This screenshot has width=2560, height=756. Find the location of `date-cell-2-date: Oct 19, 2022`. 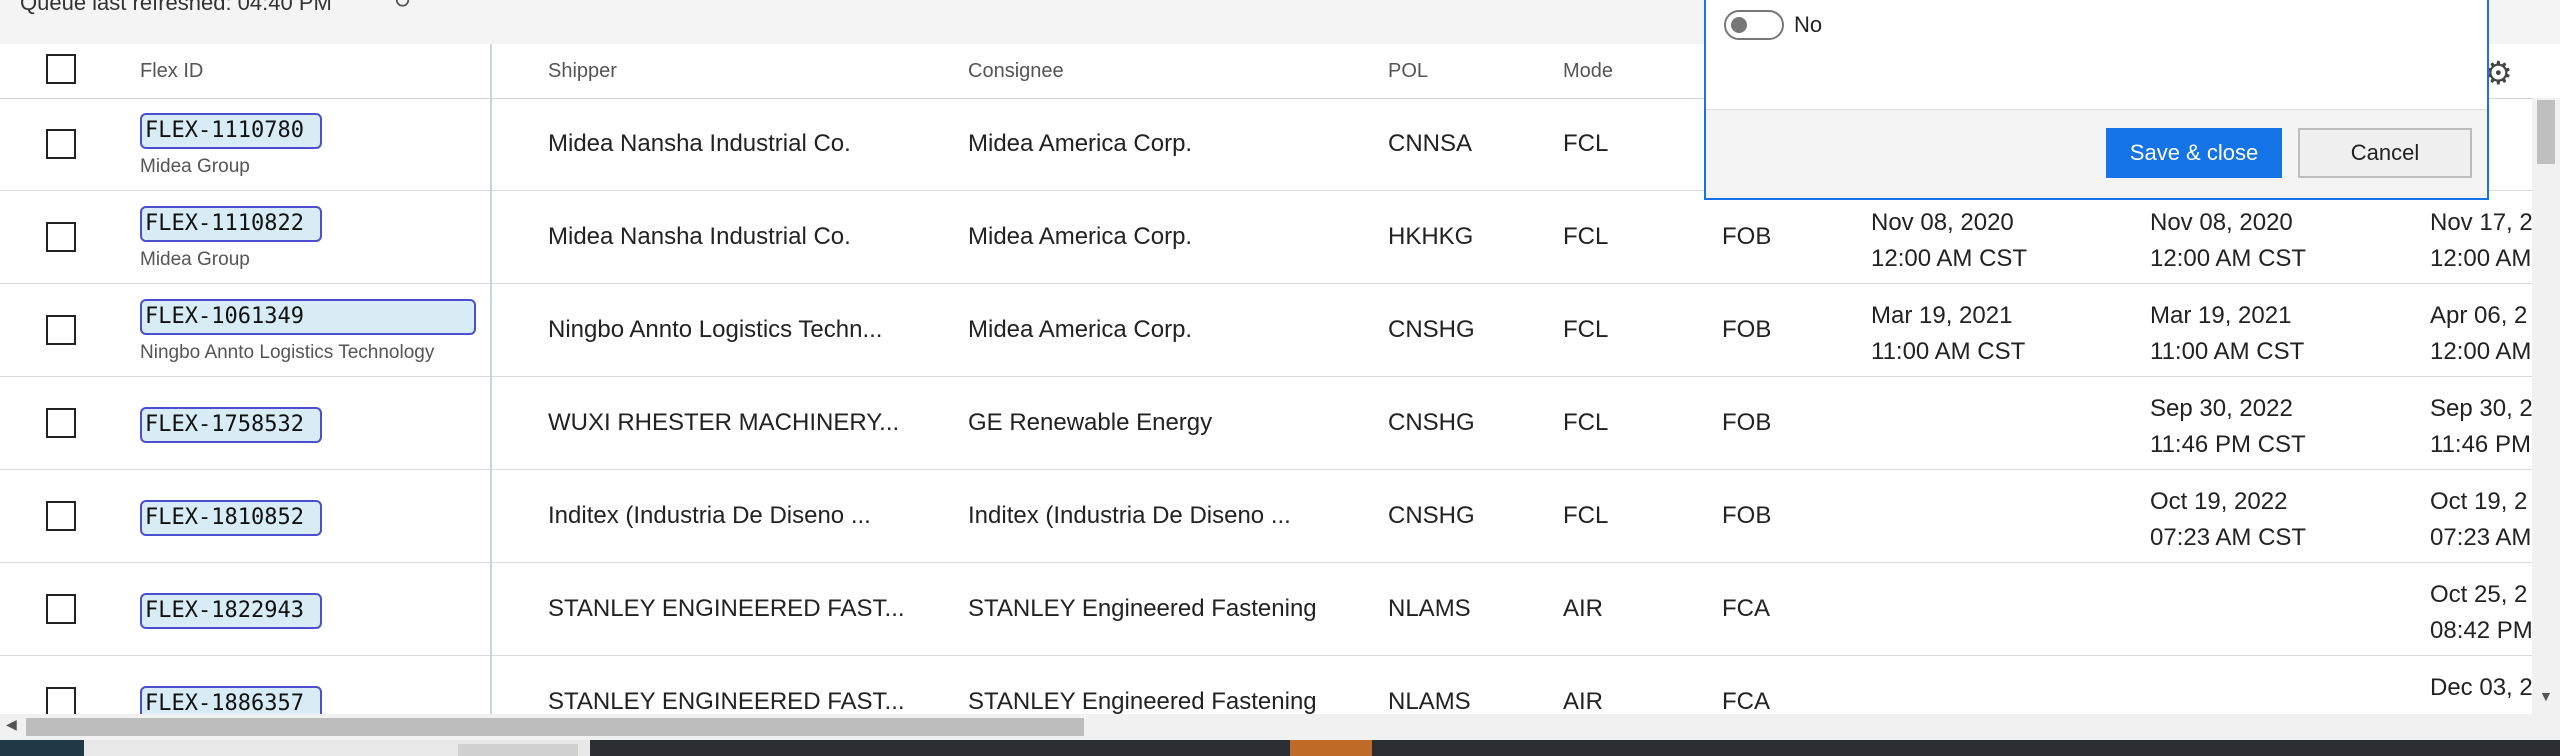

date-cell-2-date: Oct 19, 2022 is located at coordinates (2219, 501).